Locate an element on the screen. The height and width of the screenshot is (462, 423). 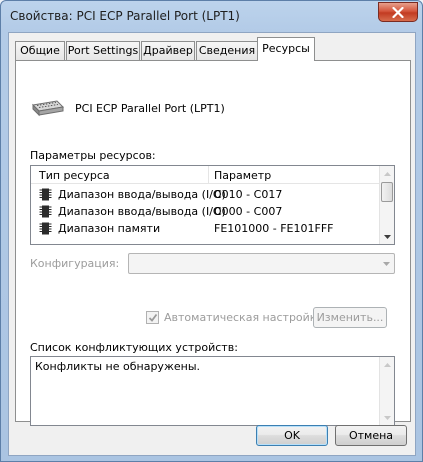
tab-details: Сведения is located at coordinates (227, 50).